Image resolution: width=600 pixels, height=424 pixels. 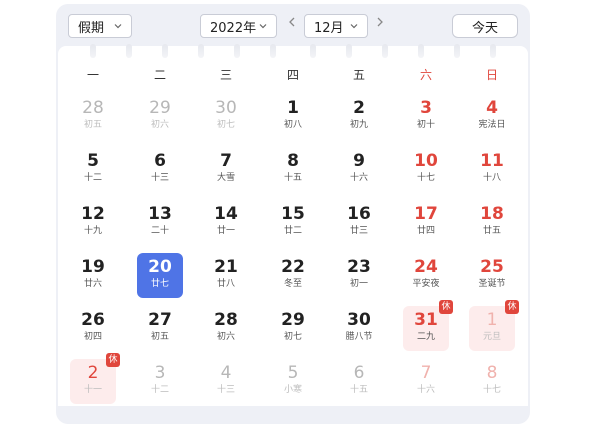 I want to click on lunar-label: 十五, so click(x=292, y=178).